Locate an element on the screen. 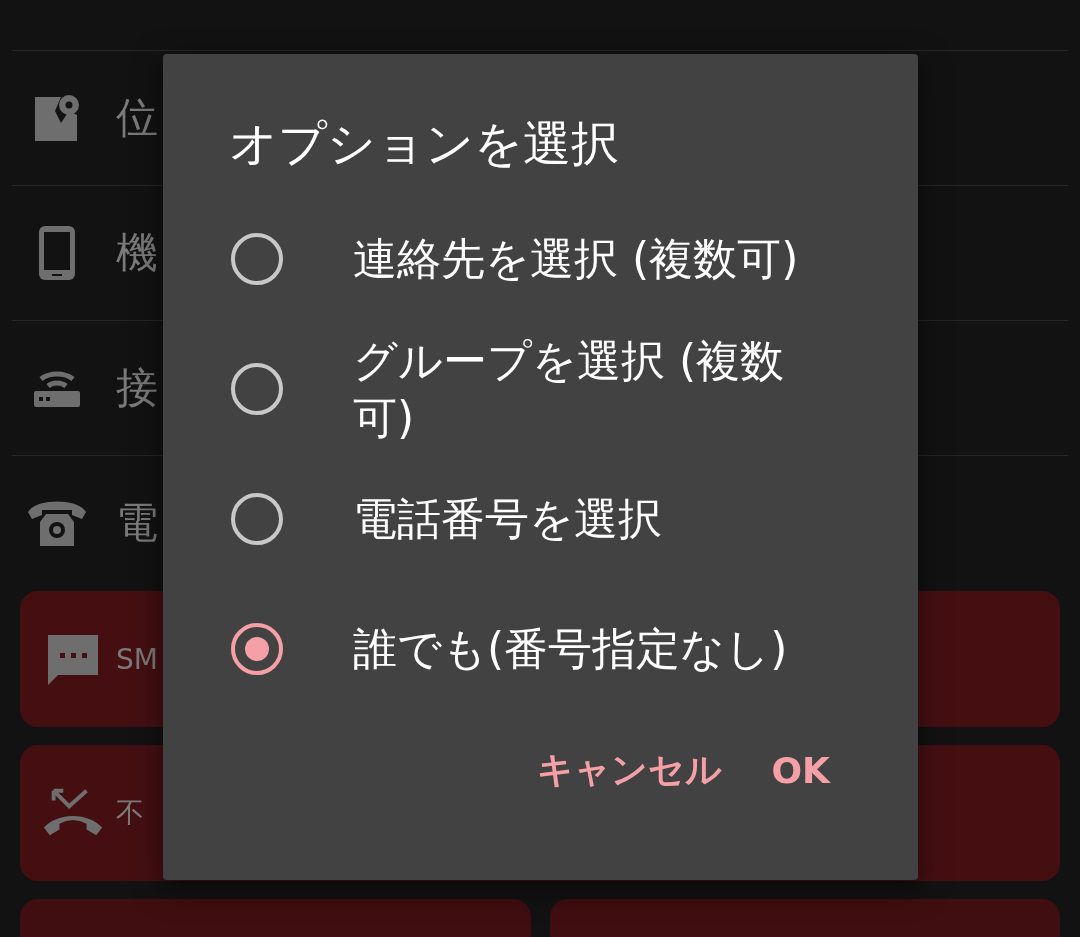  missed-call-icon is located at coordinates (73, 813).